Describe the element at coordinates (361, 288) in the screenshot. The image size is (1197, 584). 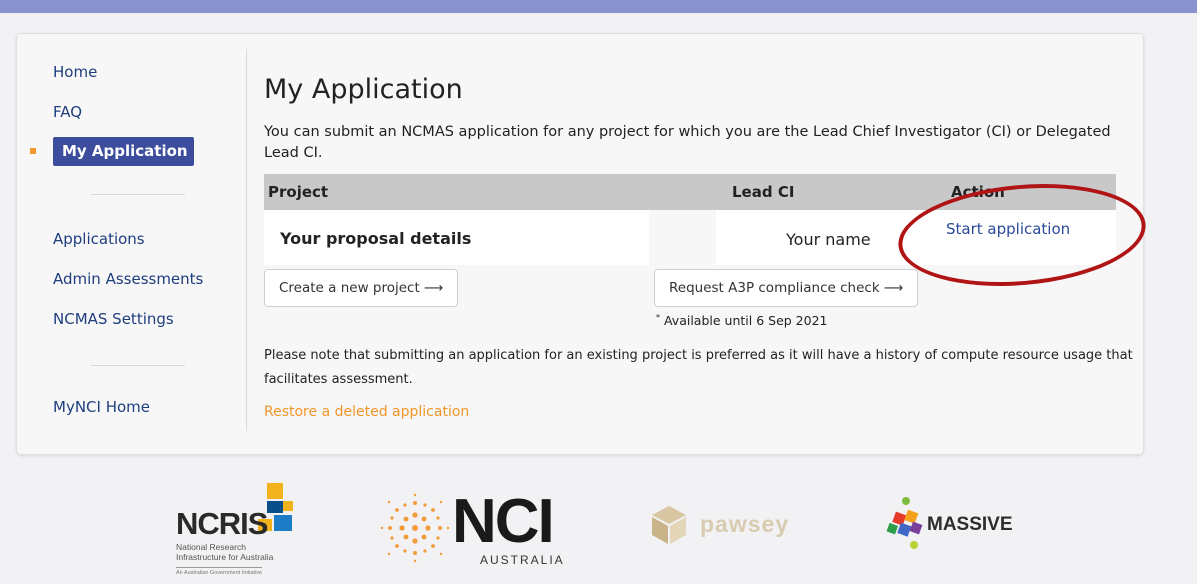
I see `create-project-button: Create a new project ⟶` at that location.